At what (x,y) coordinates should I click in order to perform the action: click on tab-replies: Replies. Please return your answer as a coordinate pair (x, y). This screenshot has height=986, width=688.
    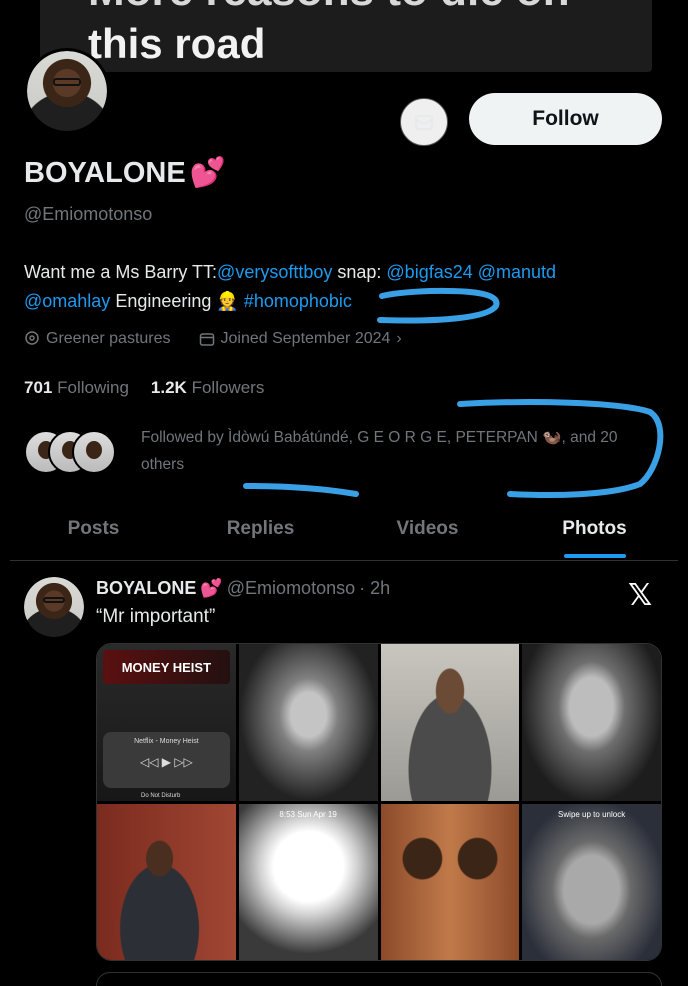
    Looking at the image, I should click on (260, 529).